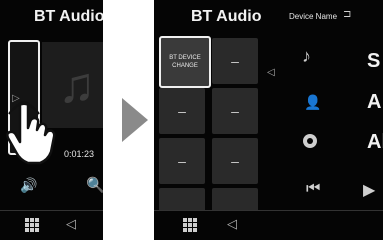 Image resolution: width=383 pixels, height=240 pixels. I want to click on playback-time: 0:01:23, so click(79, 154).